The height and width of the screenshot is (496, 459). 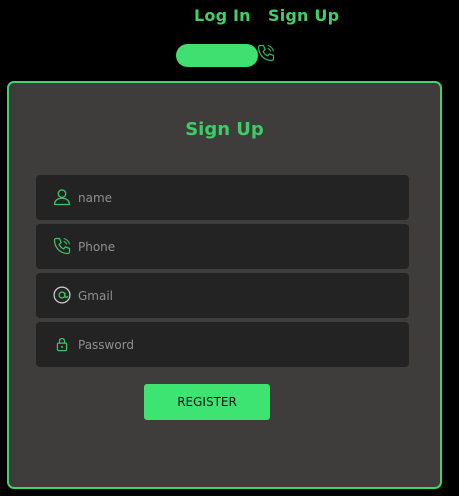 What do you see at coordinates (238, 344) in the screenshot?
I see `password-input` at bounding box center [238, 344].